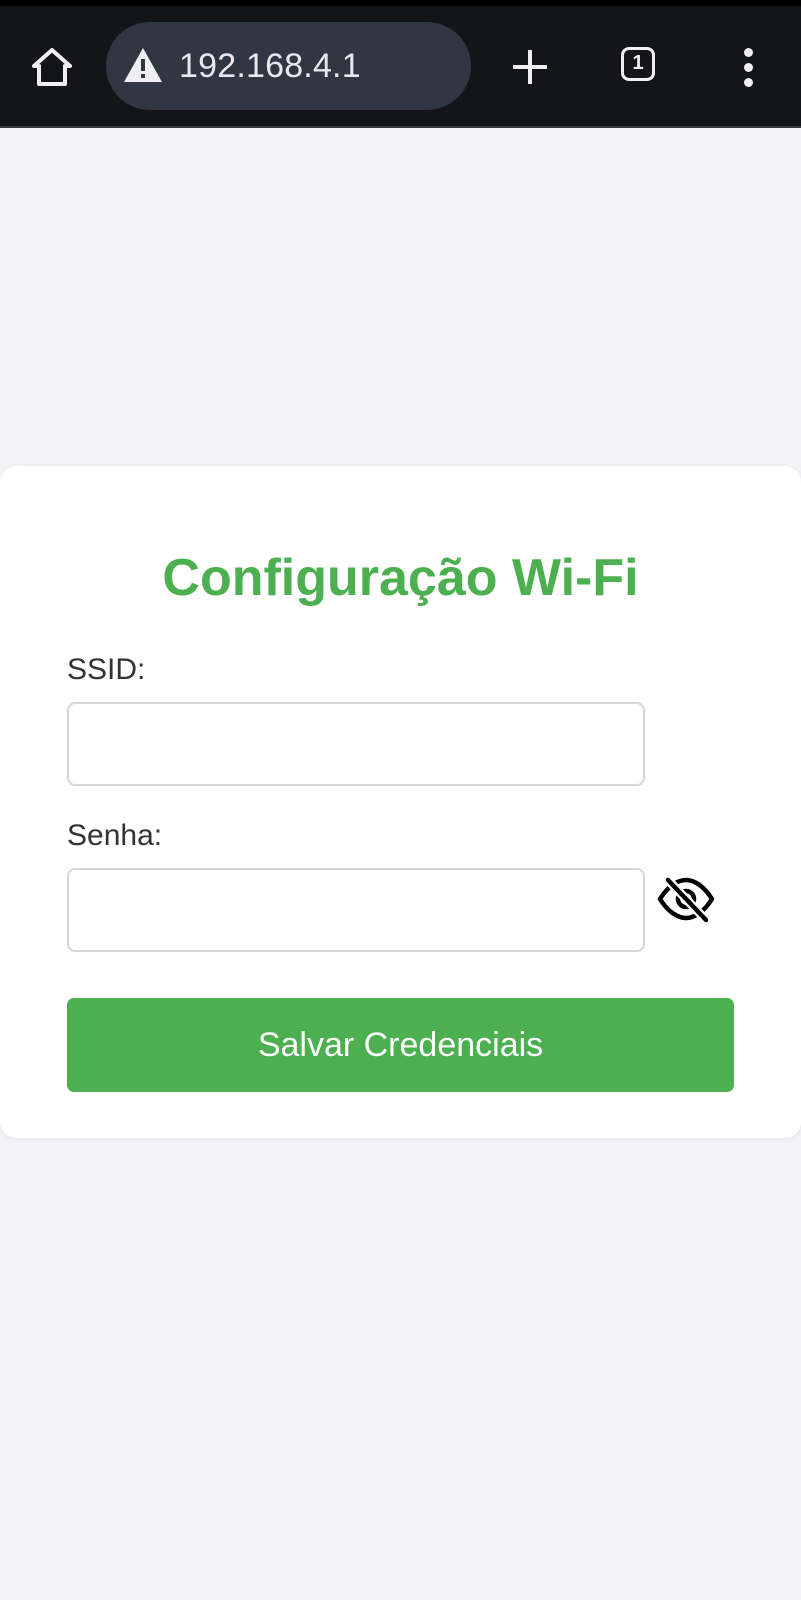  What do you see at coordinates (356, 744) in the screenshot?
I see `ssid-input` at bounding box center [356, 744].